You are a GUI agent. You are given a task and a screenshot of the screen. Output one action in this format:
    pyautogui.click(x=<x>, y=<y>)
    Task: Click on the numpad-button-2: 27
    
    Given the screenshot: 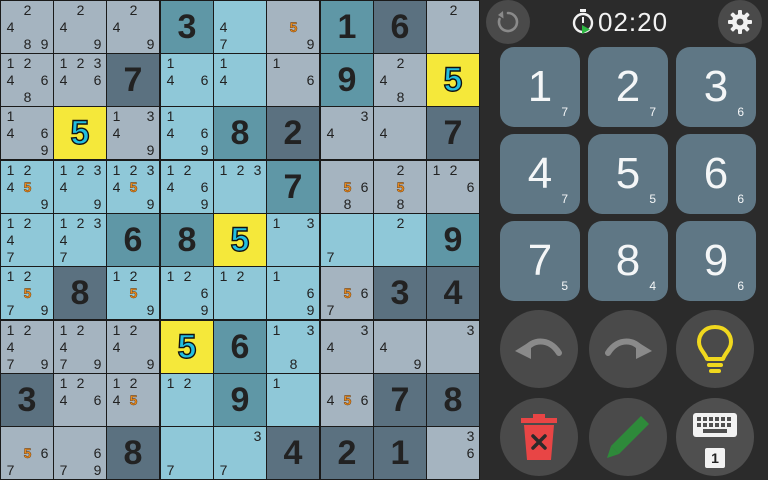 What is the action you would take?
    pyautogui.click(x=628, y=87)
    